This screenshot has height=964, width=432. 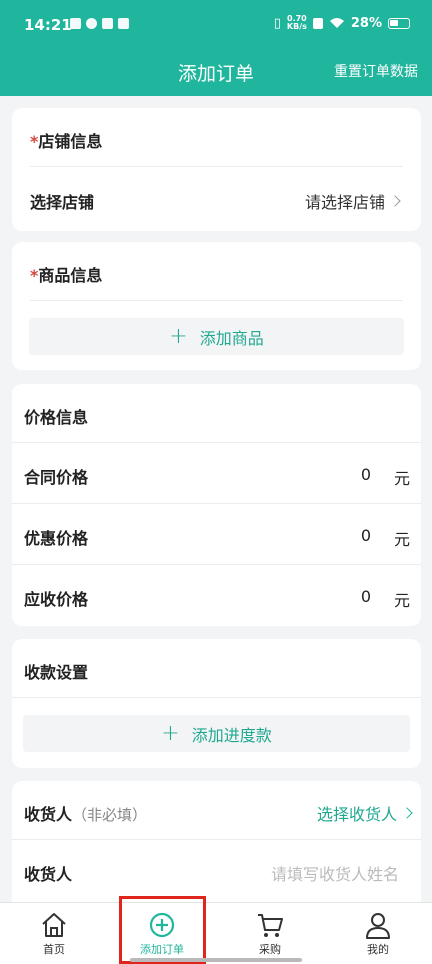 I want to click on cart-icon, so click(x=270, y=925).